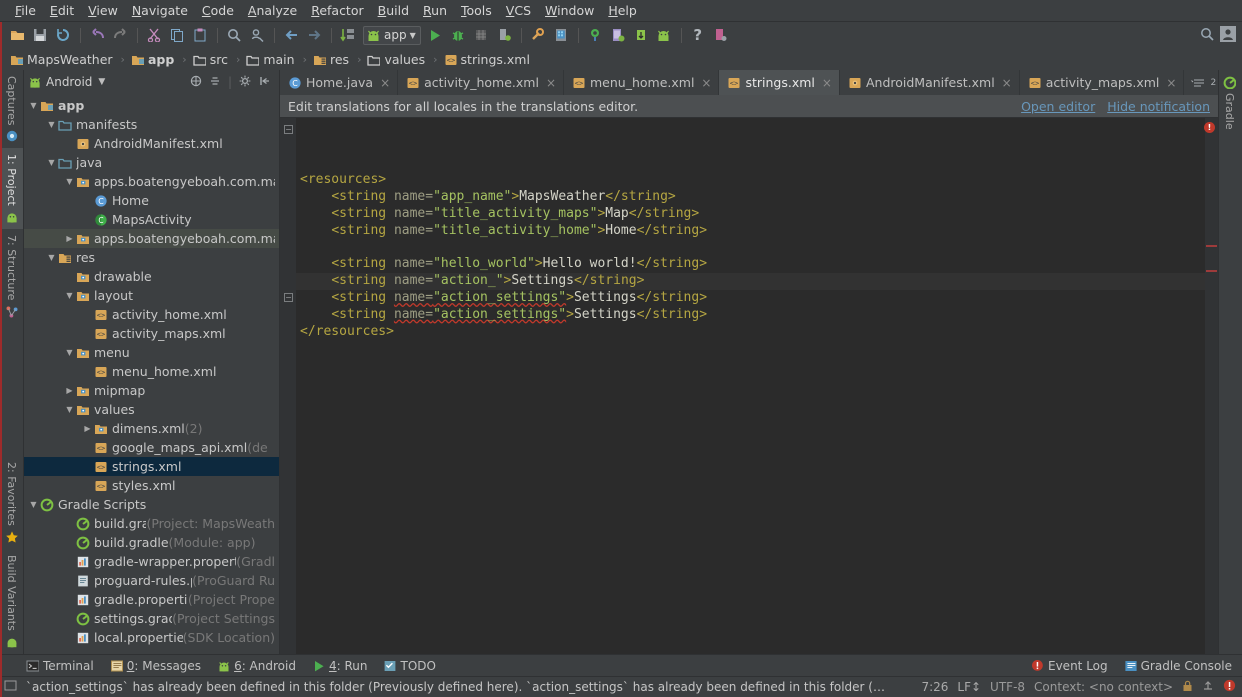 The image size is (1242, 697). Describe the element at coordinates (151, 314) in the screenshot. I see `tree-node-activity-home-xml: <> activity_home.xml` at that location.